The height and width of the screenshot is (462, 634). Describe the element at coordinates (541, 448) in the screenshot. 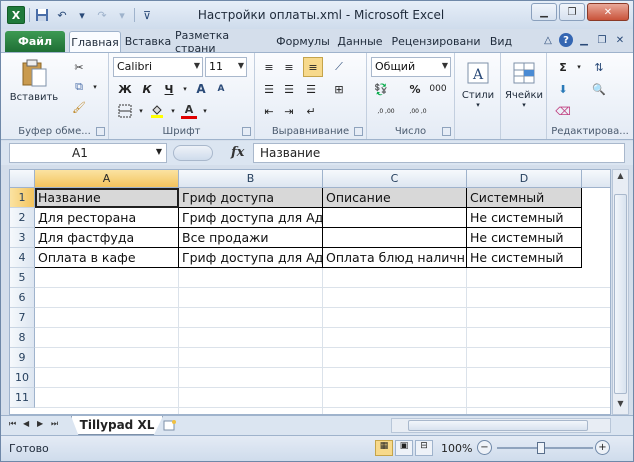

I see `zoom-slider-knob` at that location.